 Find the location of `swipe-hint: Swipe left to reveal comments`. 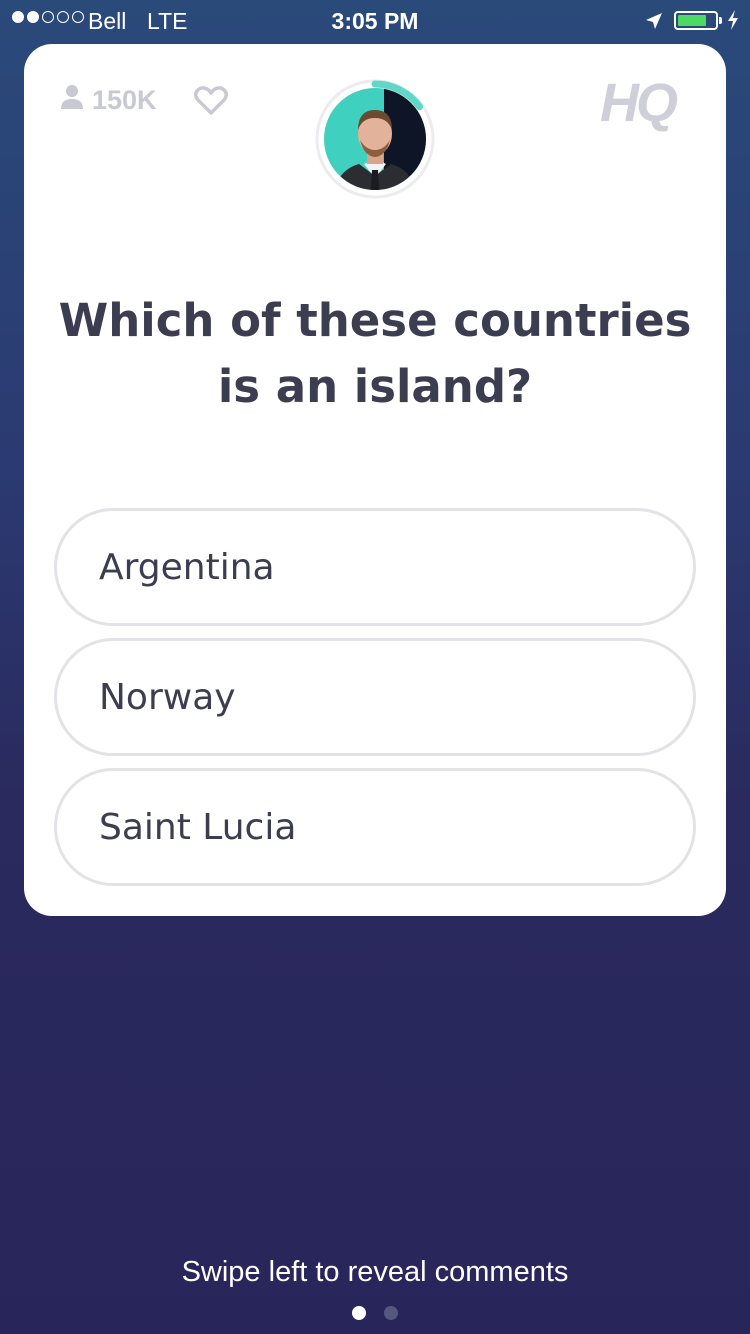

swipe-hint: Swipe left to reveal comments is located at coordinates (375, 1272).